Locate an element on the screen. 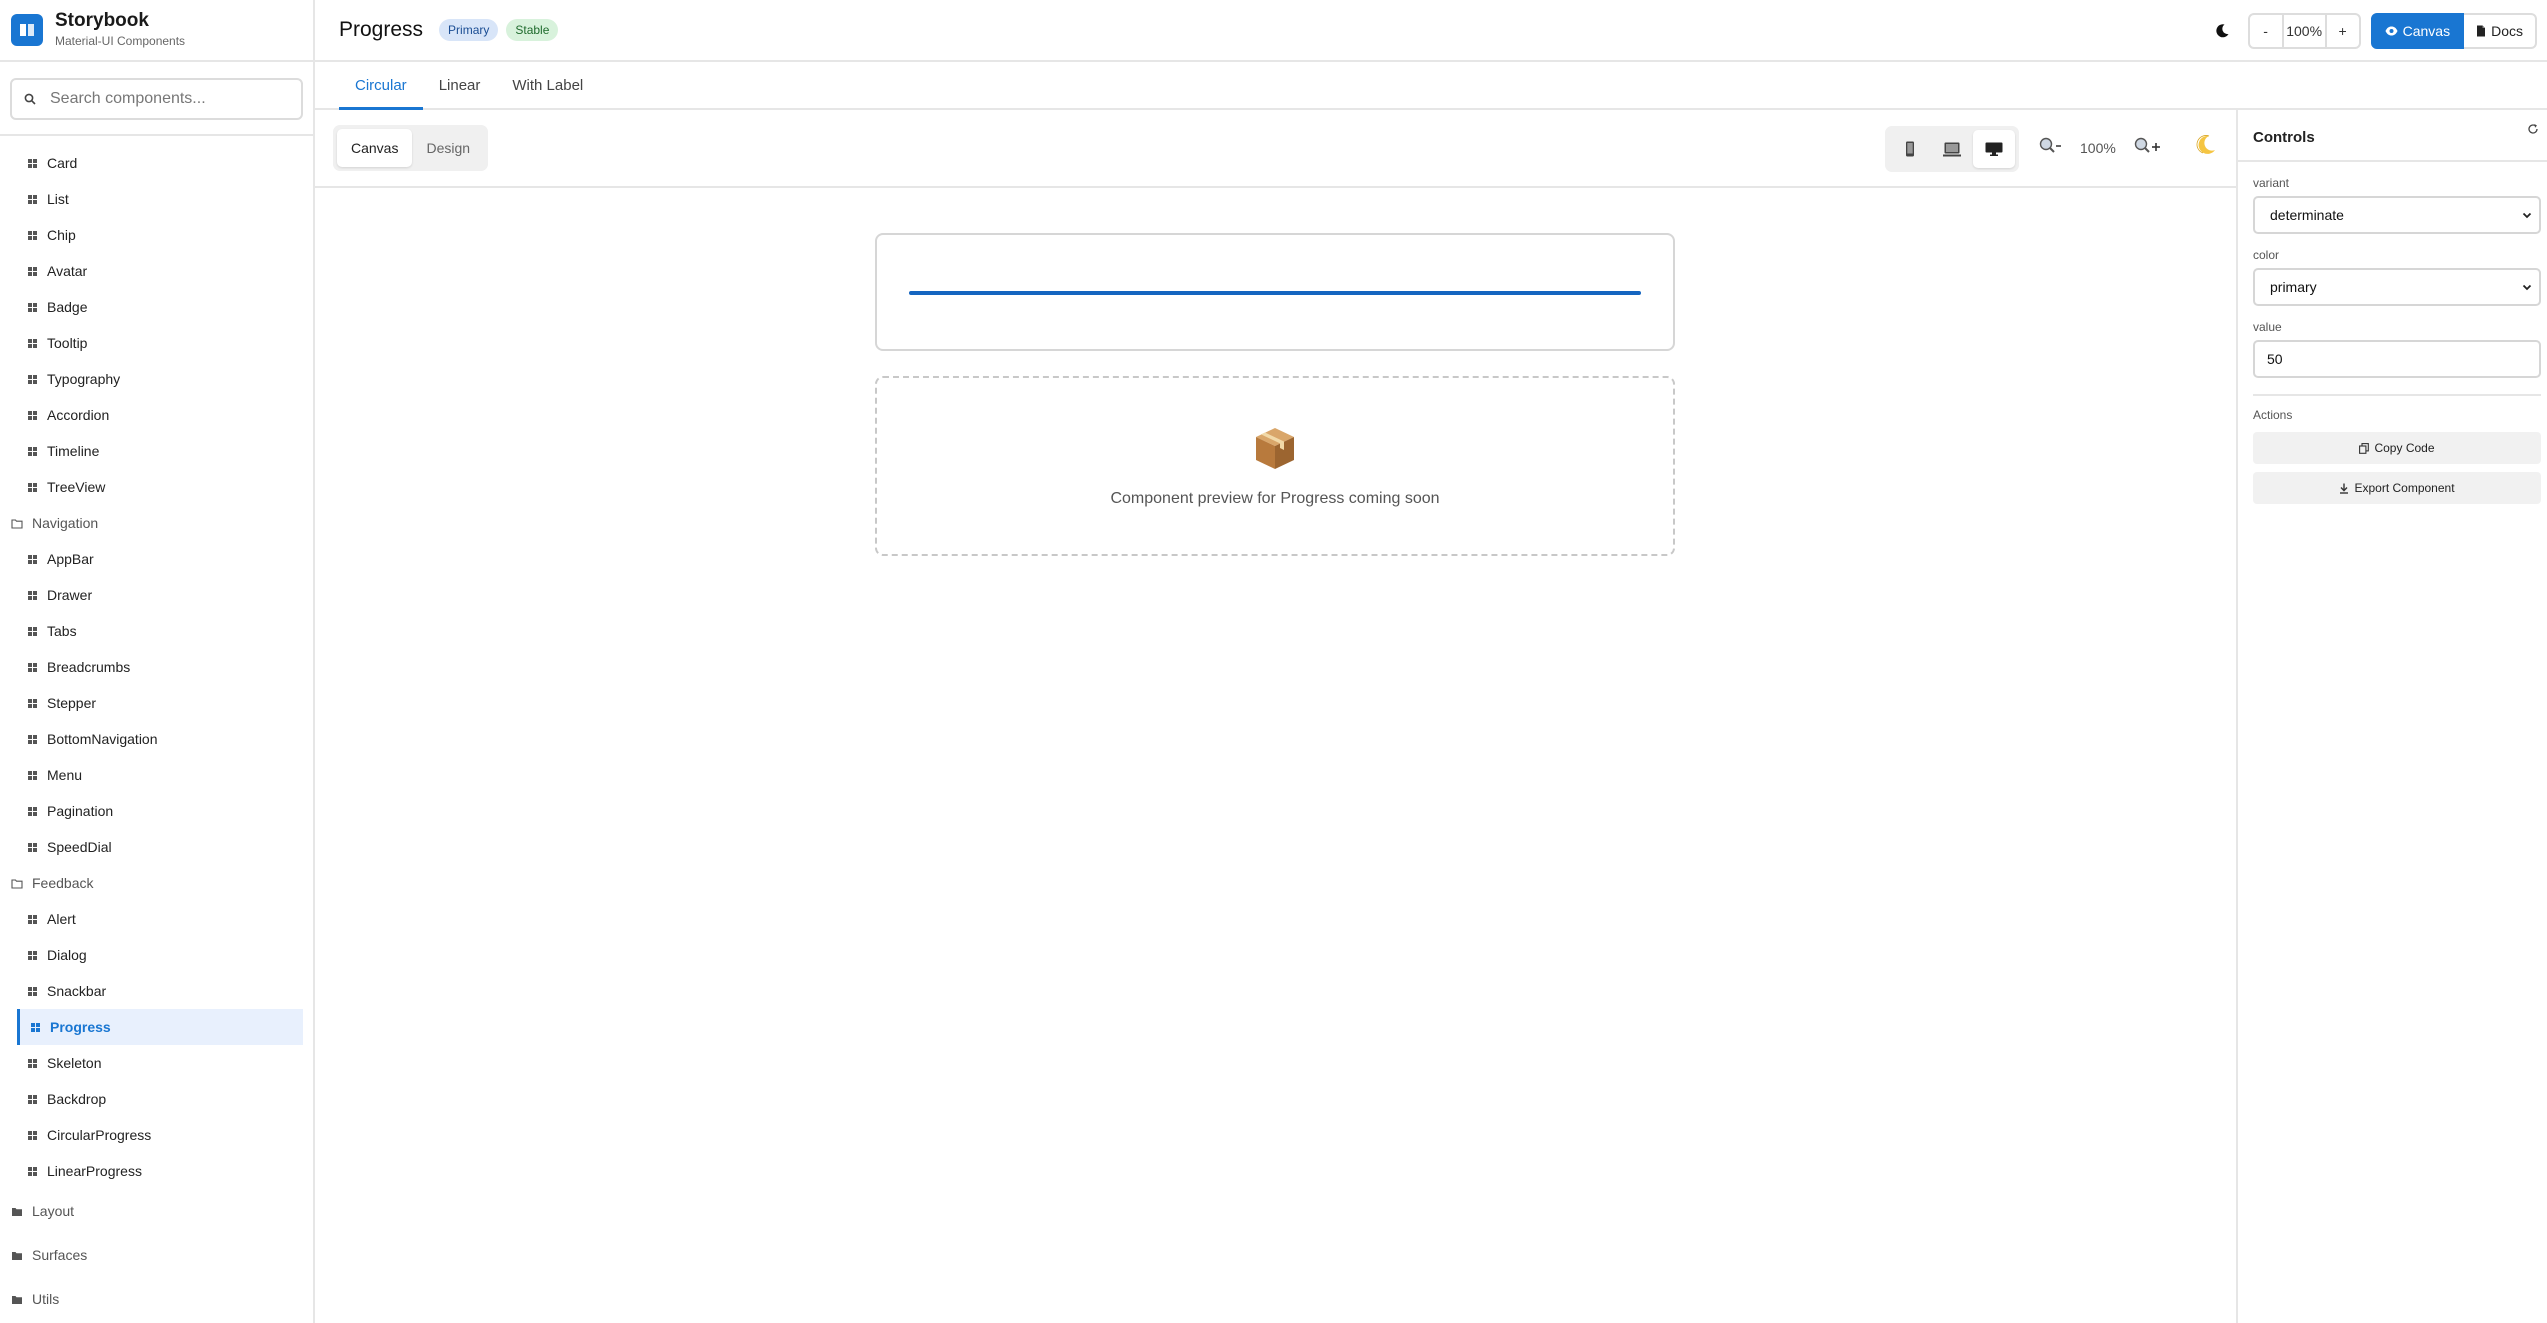 The width and height of the screenshot is (2547, 1323). controls-title: Controls is located at coordinates (2284, 137).